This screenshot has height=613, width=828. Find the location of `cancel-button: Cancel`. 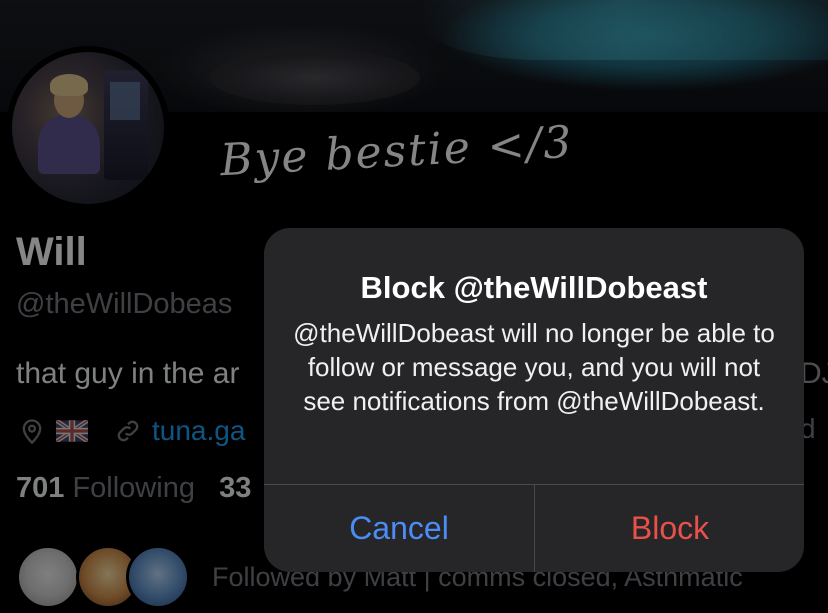

cancel-button: Cancel is located at coordinates (399, 528).